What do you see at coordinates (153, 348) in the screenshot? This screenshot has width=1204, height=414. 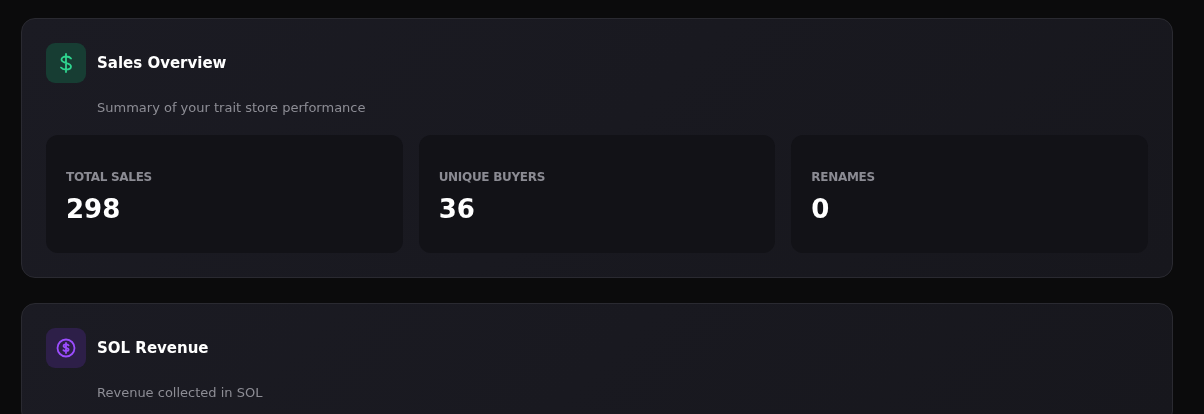 I see `section-title: SOL Revenue` at bounding box center [153, 348].